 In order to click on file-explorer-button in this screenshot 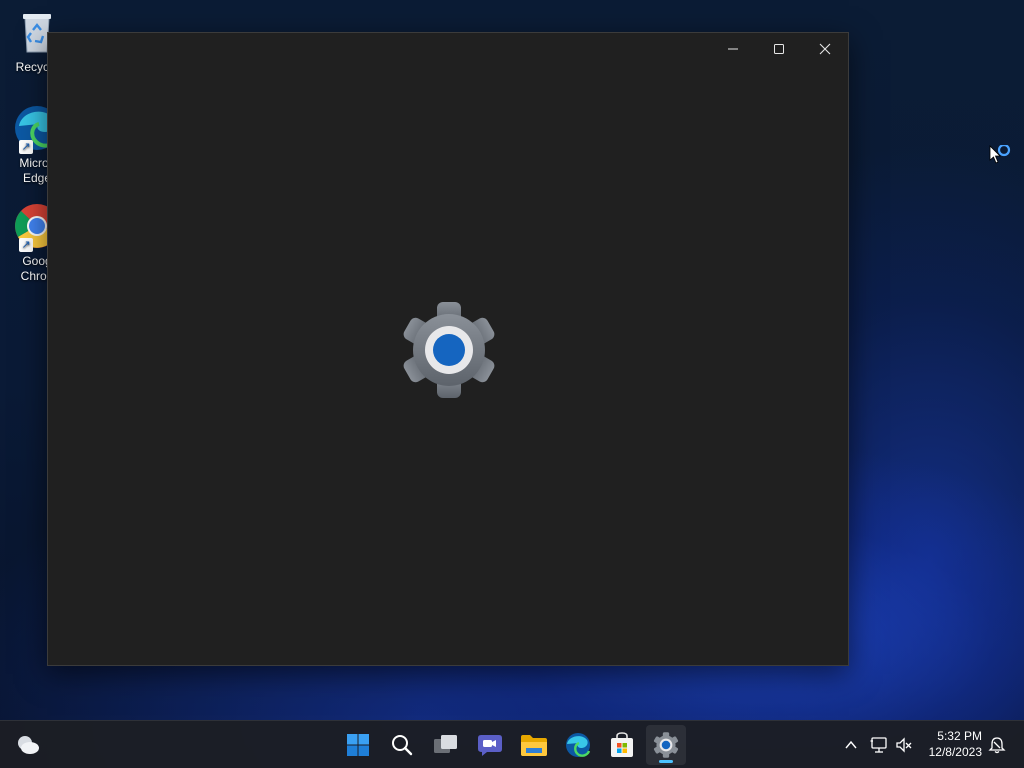, I will do `click(534, 745)`.